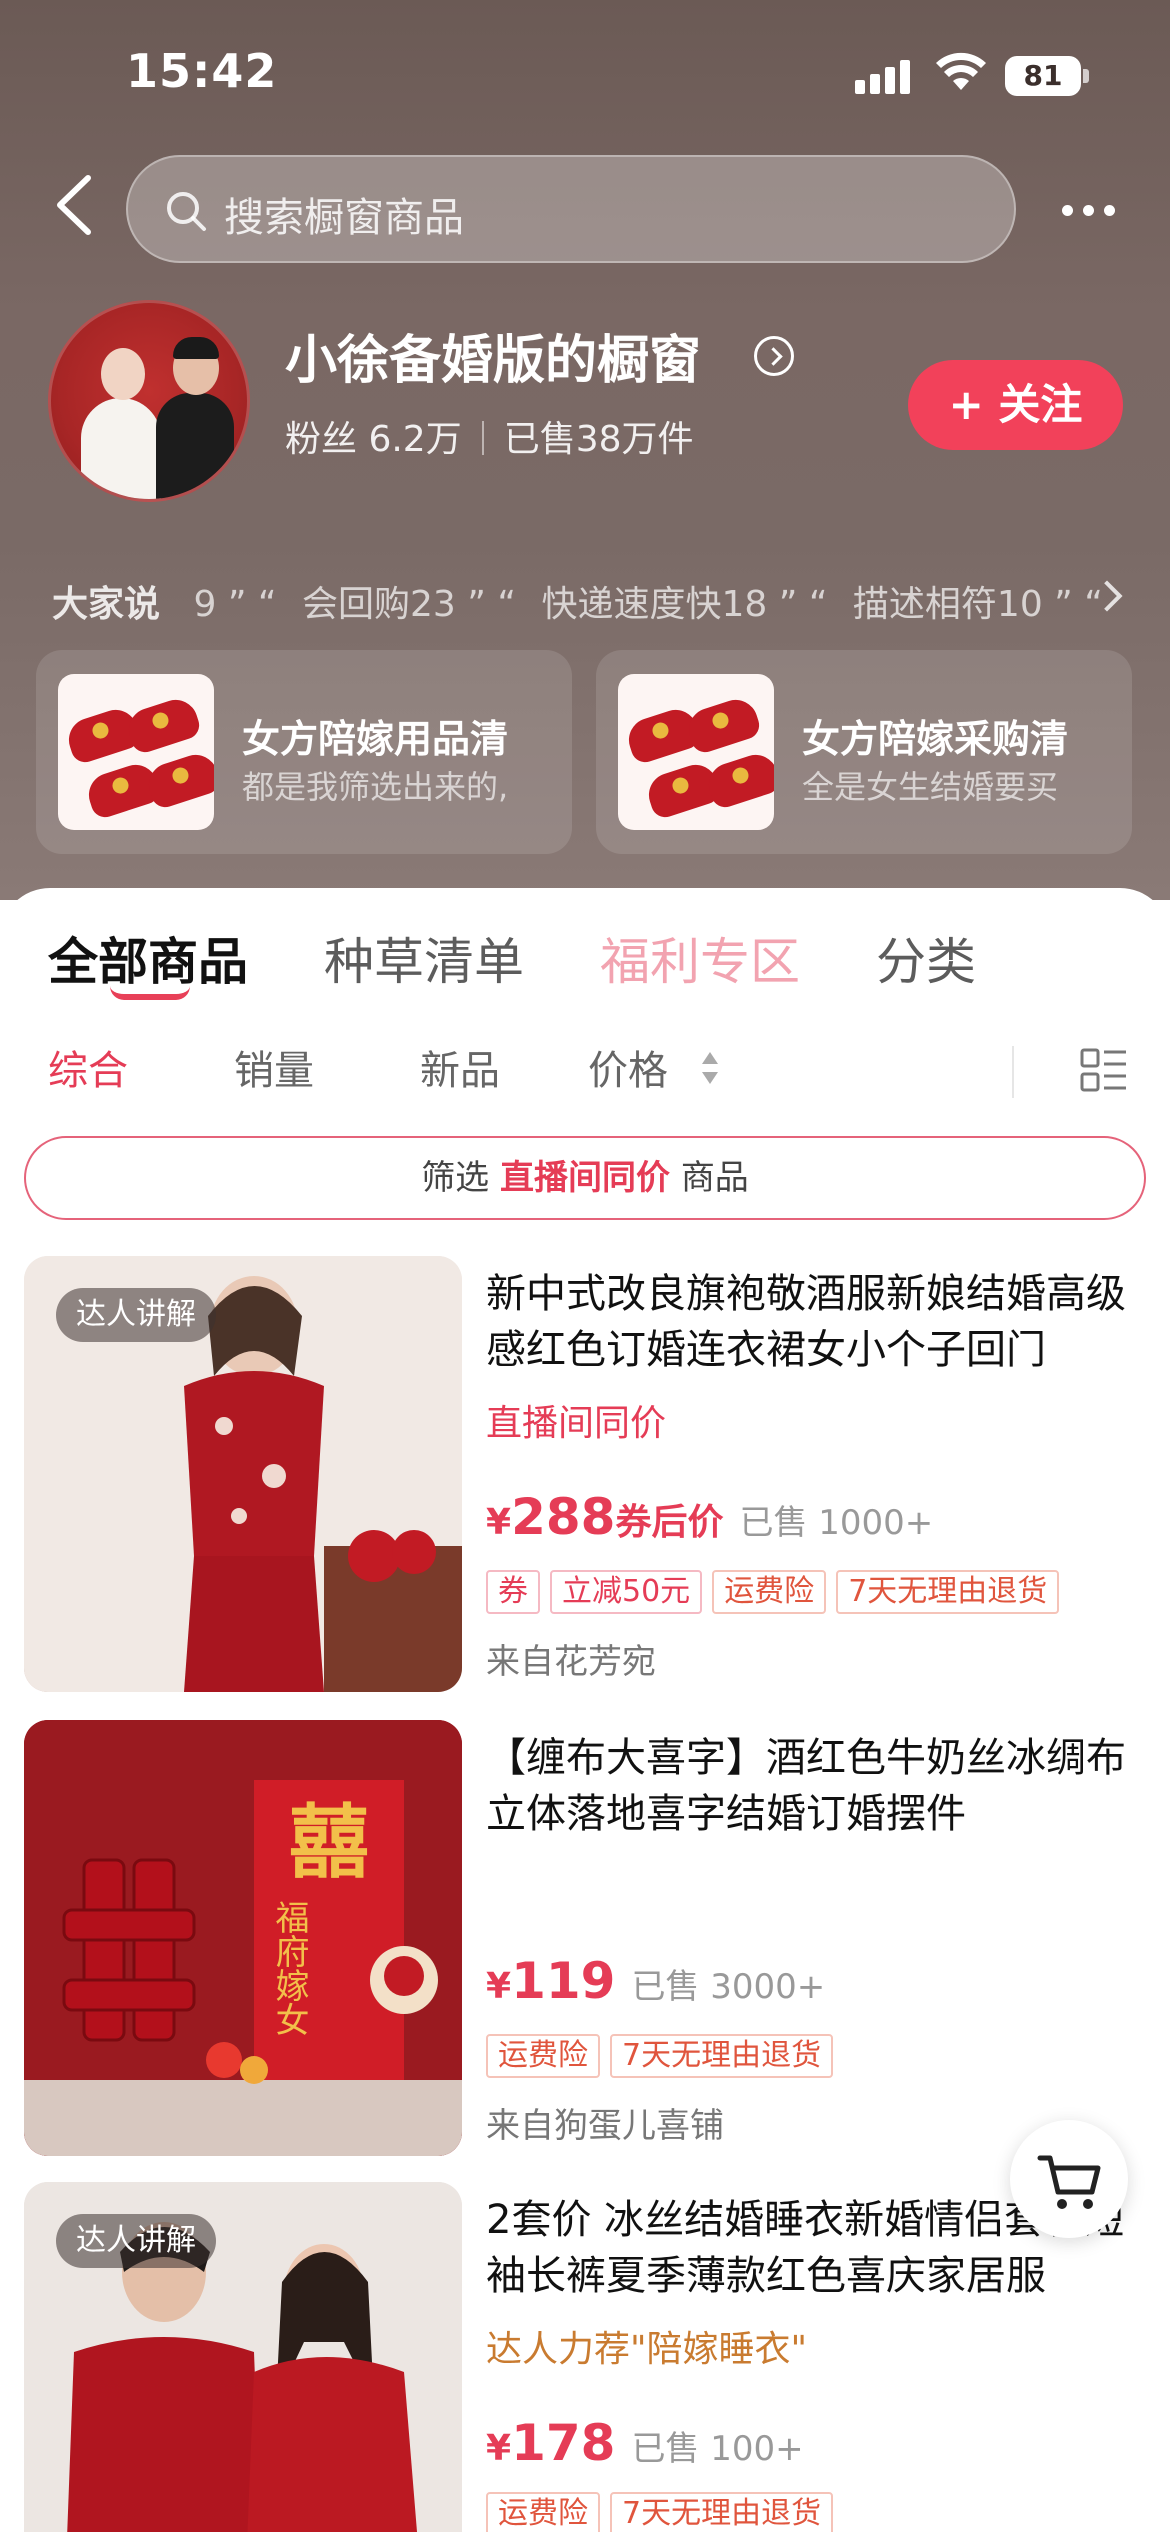  I want to click on poster-text: 福府嫁女, so click(289, 1968).